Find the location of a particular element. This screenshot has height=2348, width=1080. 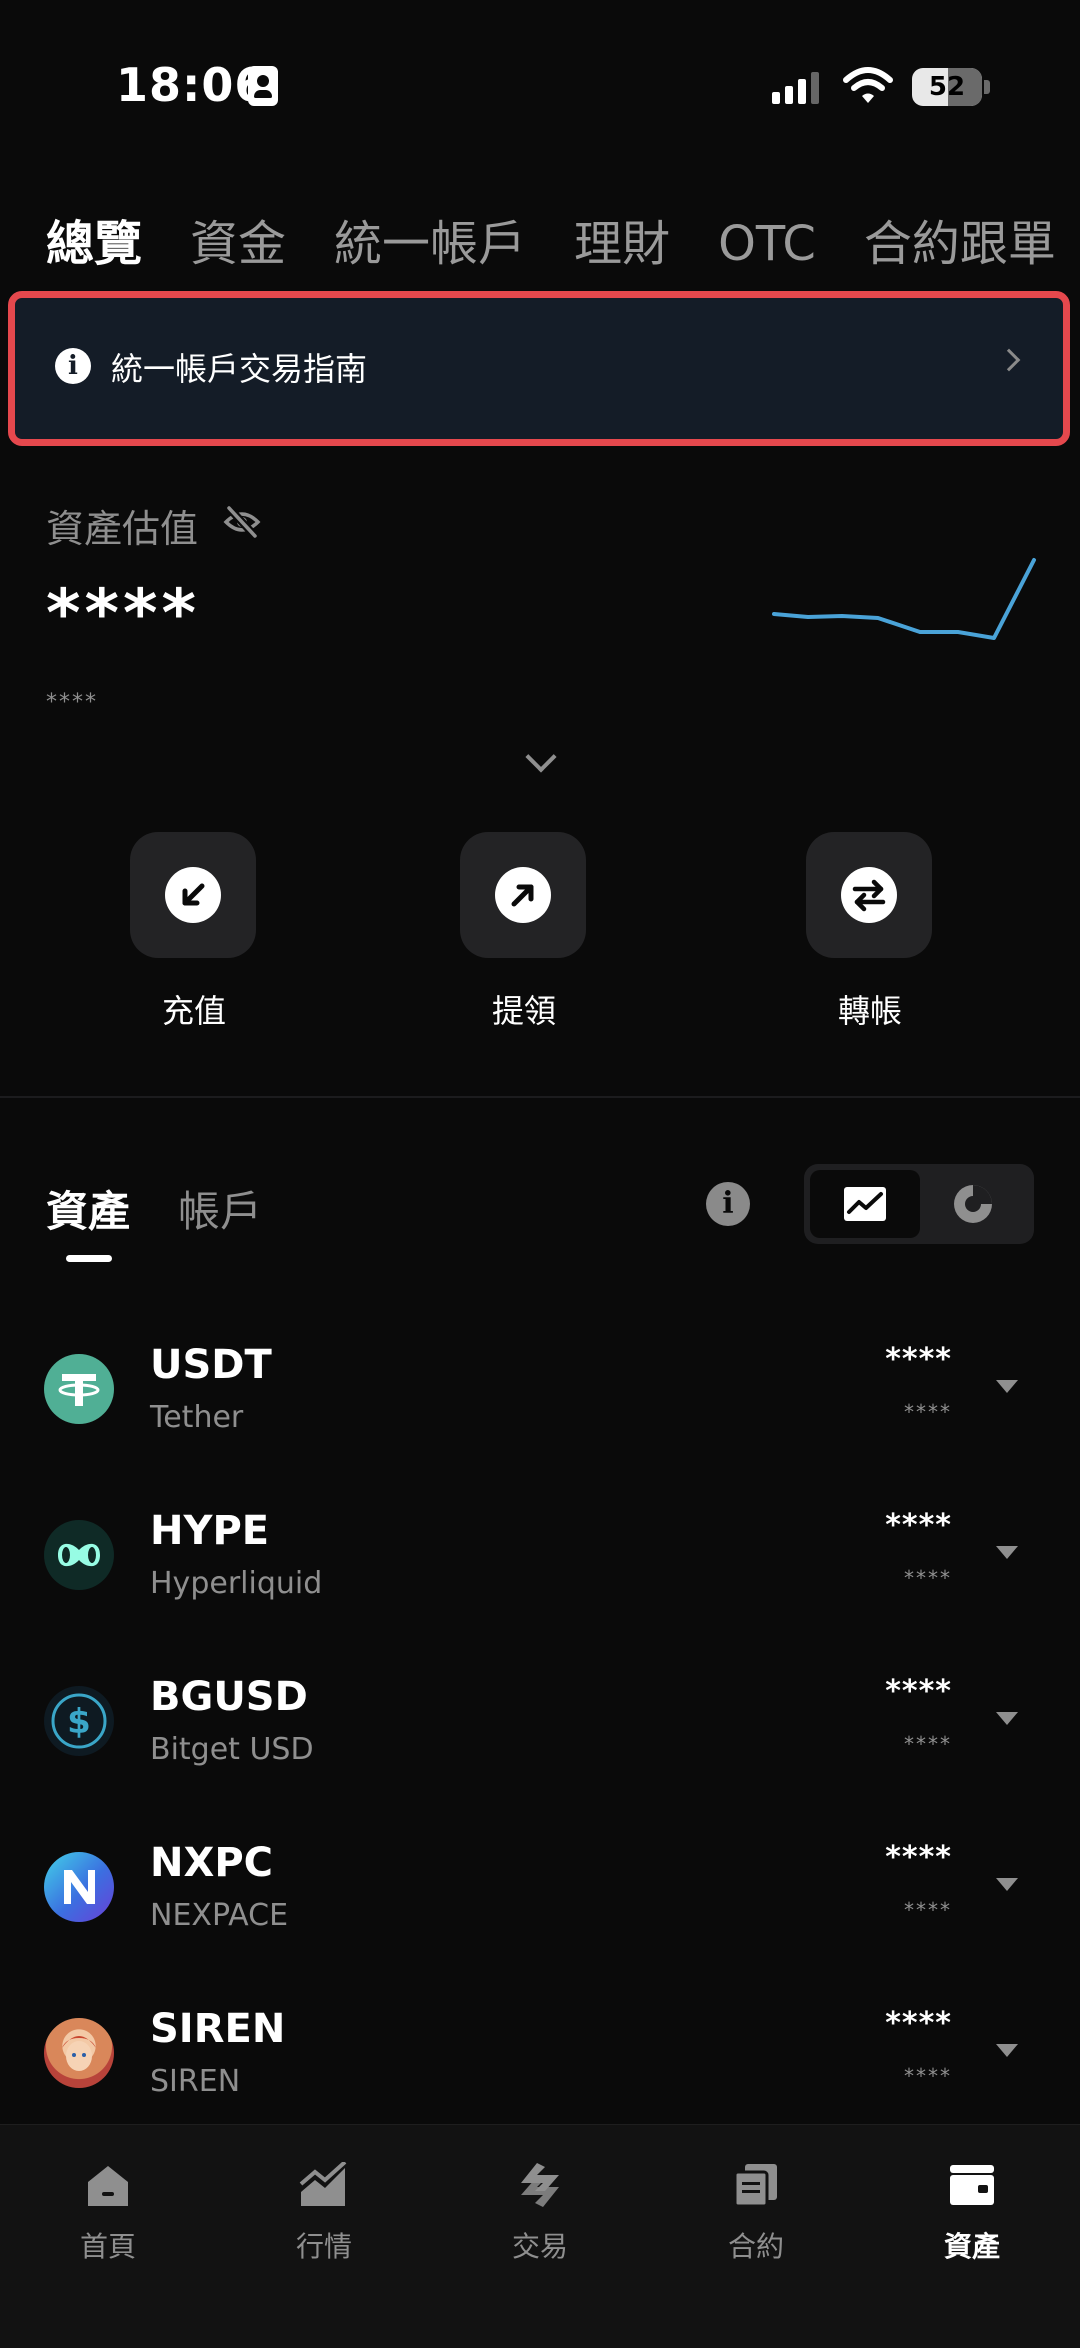

asset-name: Tether is located at coordinates (197, 1417).